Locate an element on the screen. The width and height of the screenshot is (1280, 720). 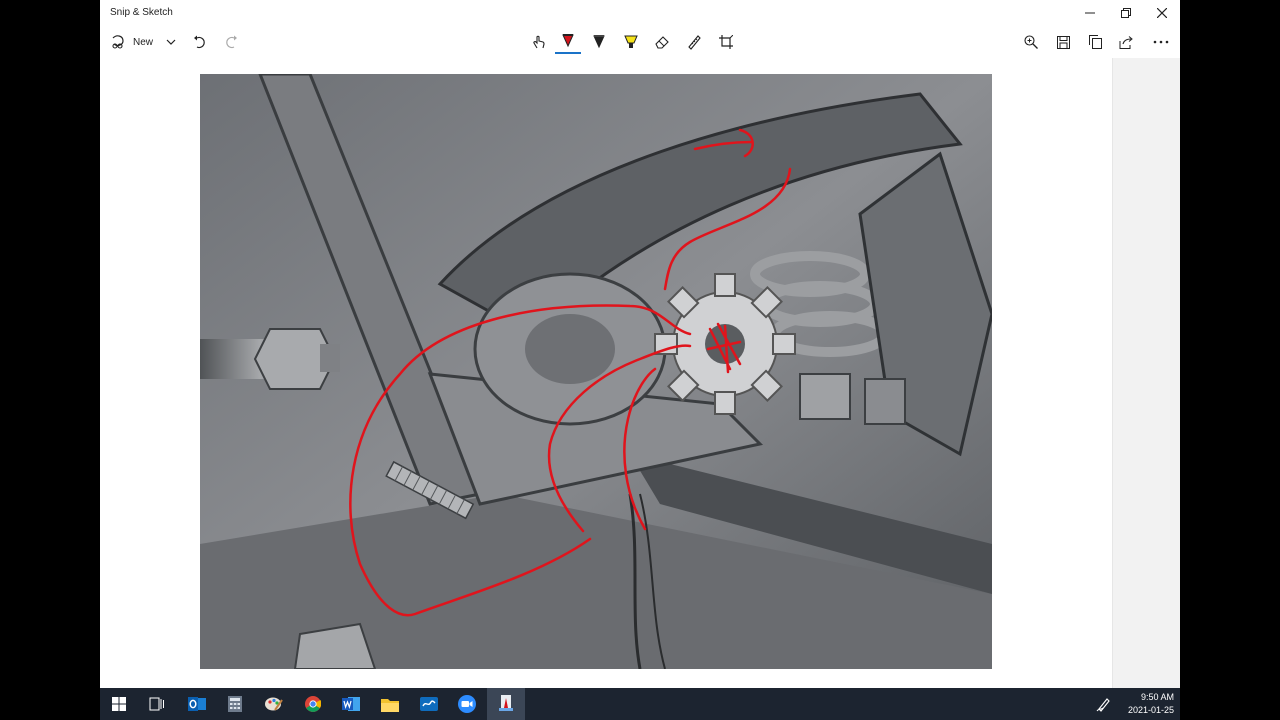
task-view-icon is located at coordinates (156, 704).